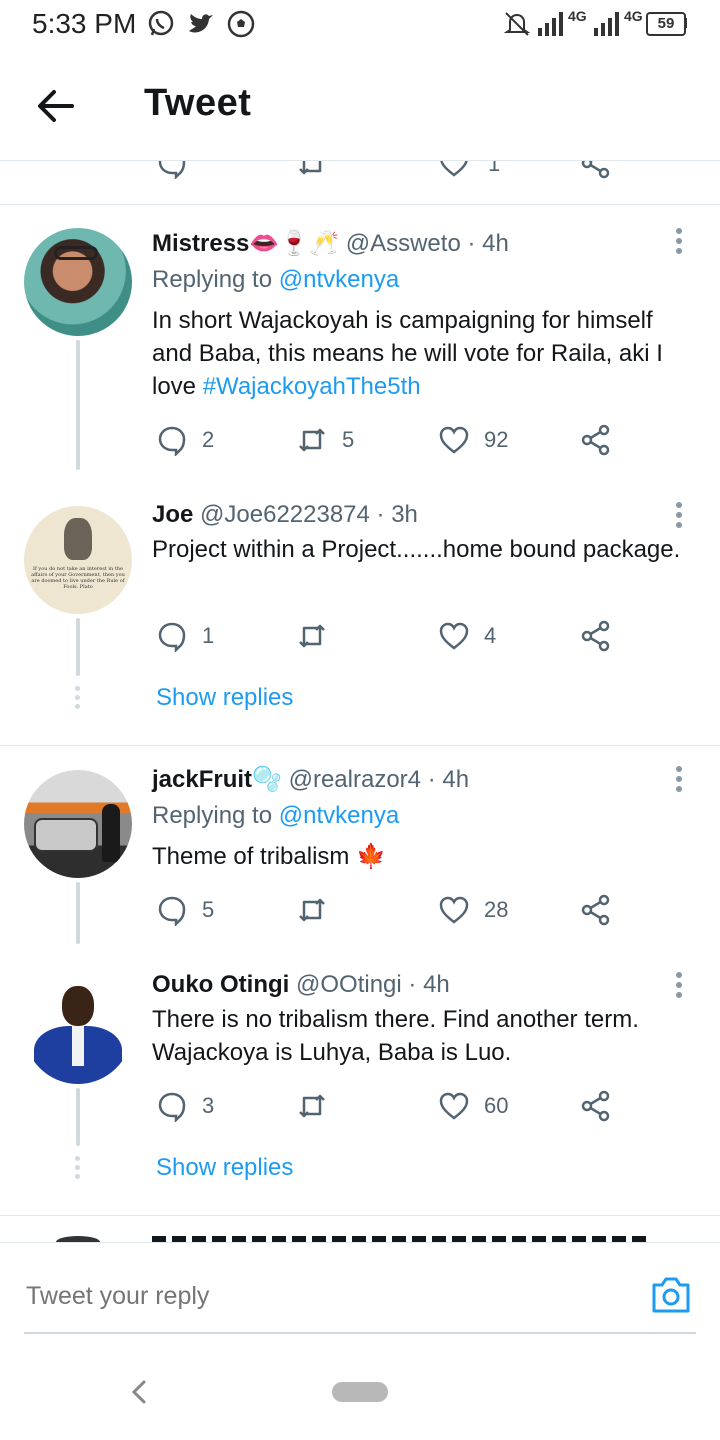  Describe the element at coordinates (139, 1392) in the screenshot. I see `nav-back-icon` at that location.